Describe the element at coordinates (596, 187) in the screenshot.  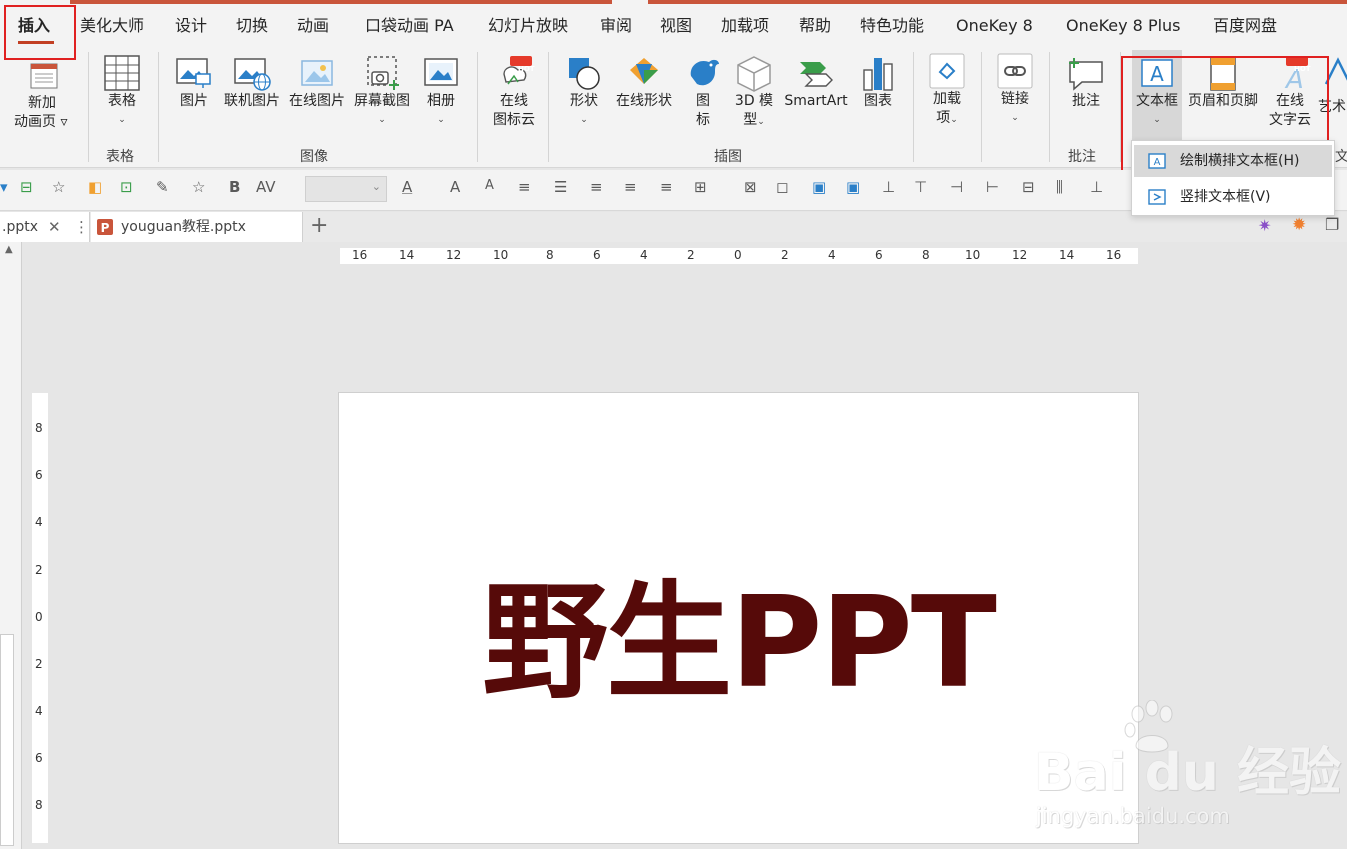
I see `justify-icon: ≡` at that location.